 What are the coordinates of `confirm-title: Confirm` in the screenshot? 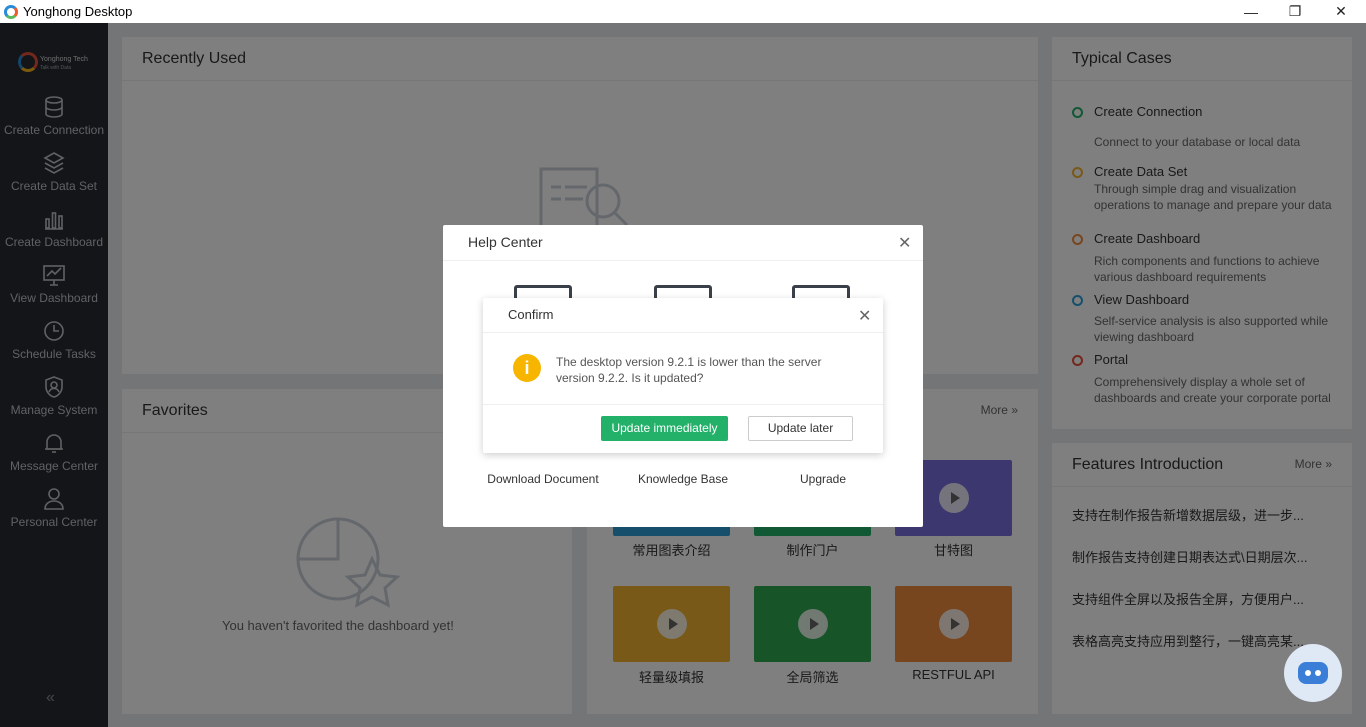 It's located at (683, 315).